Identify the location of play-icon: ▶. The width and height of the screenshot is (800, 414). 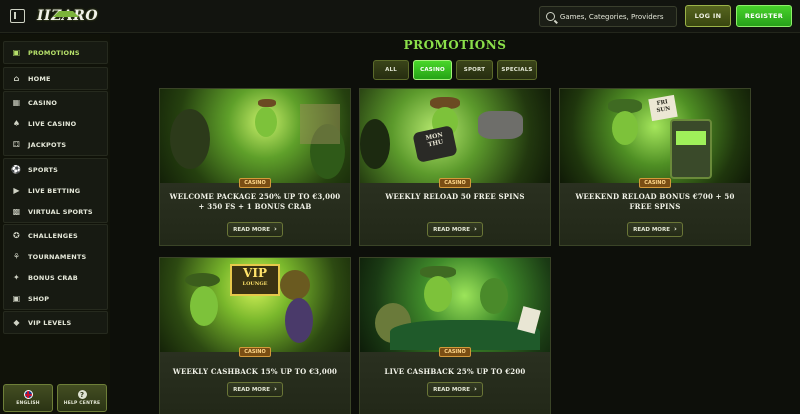
(16, 190).